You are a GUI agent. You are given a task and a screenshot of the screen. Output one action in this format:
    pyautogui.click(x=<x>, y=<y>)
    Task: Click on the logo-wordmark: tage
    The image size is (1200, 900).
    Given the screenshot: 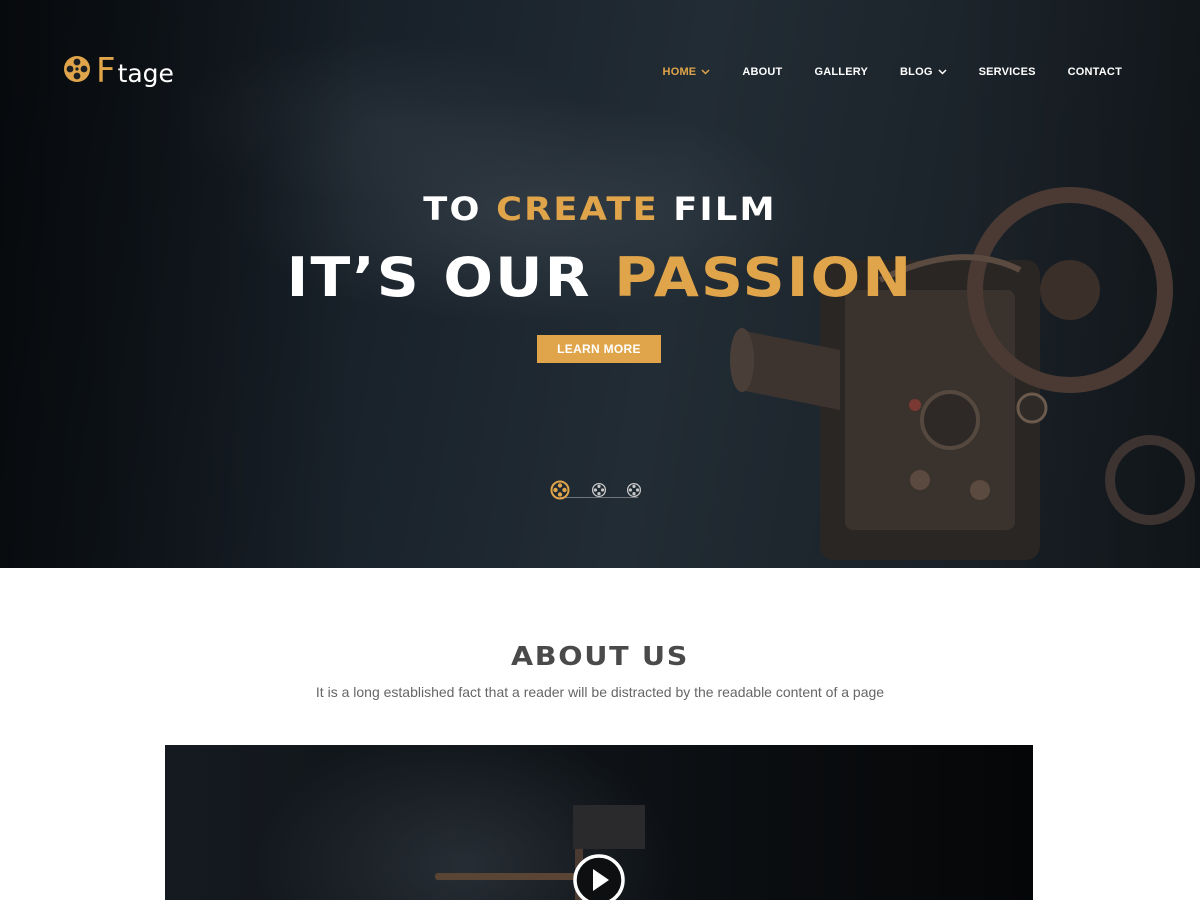 What is the action you would take?
    pyautogui.click(x=145, y=73)
    